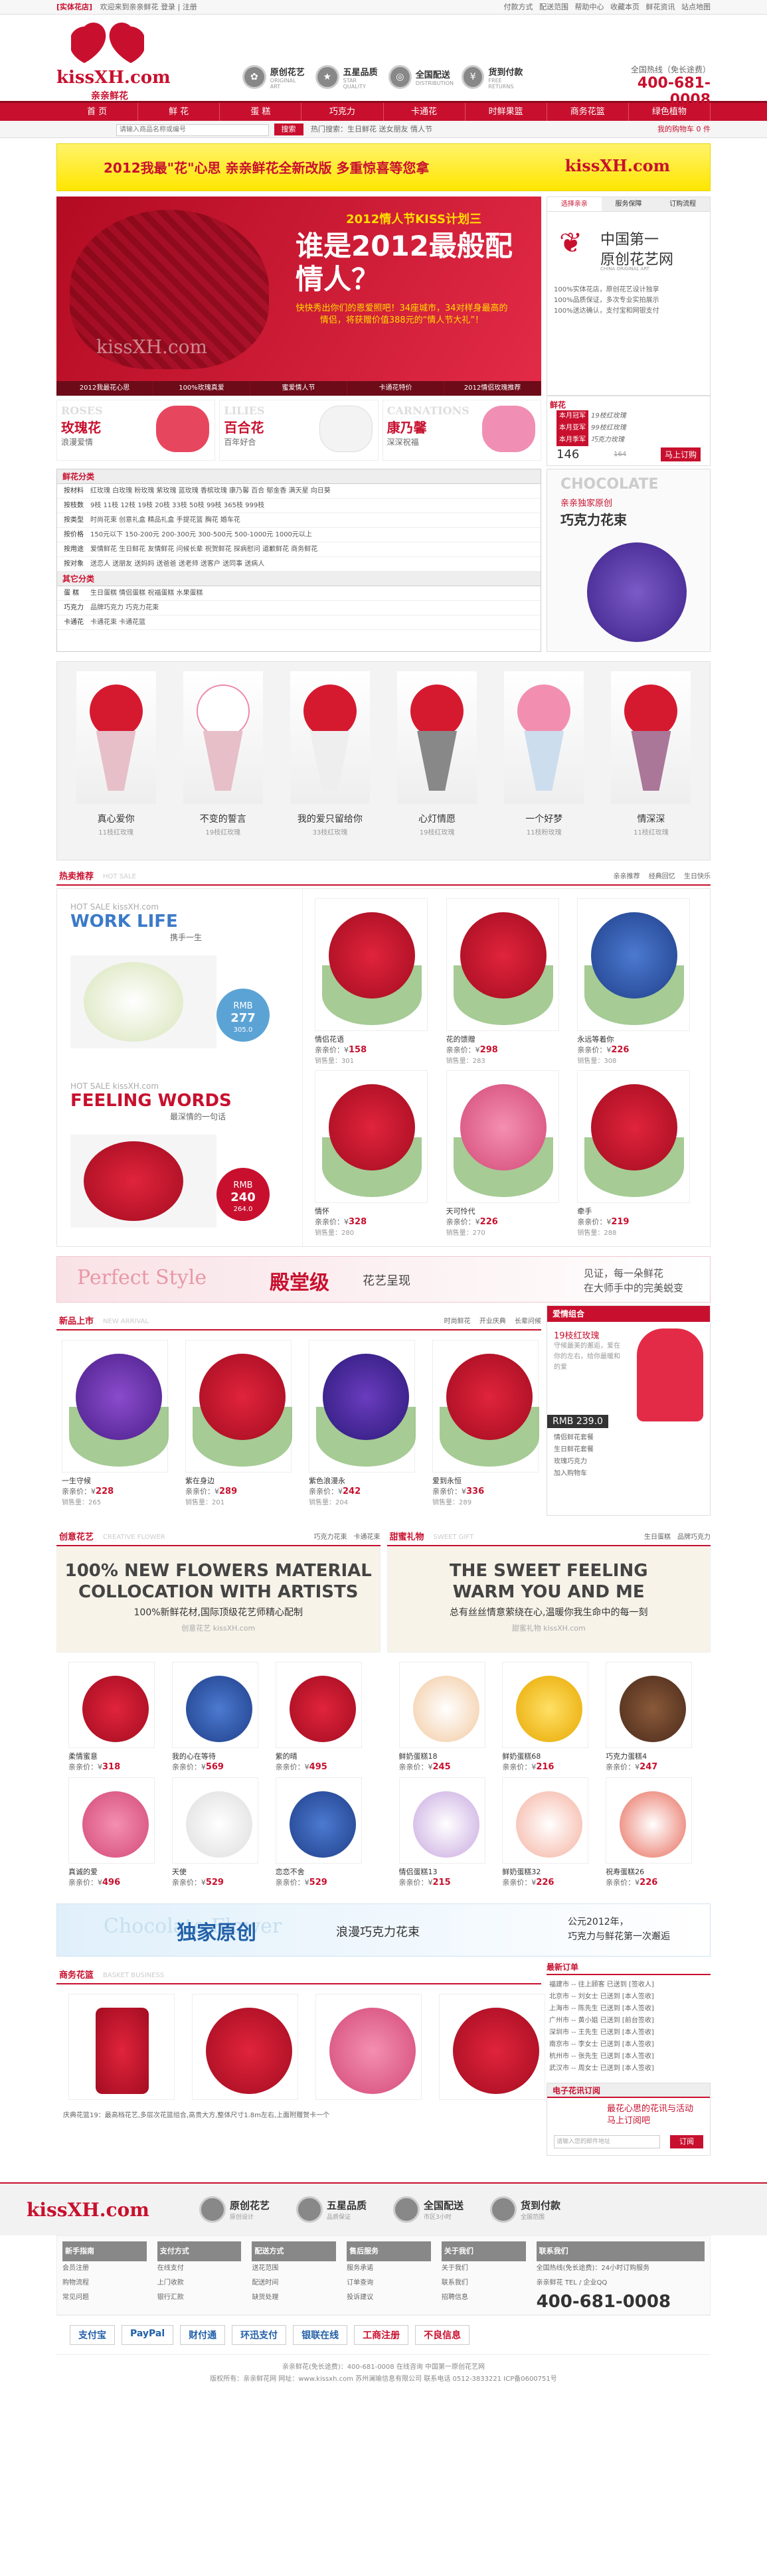 This screenshot has height=2576, width=767. I want to click on hero-tab: 2012情侣玫瑰推荐, so click(492, 388).